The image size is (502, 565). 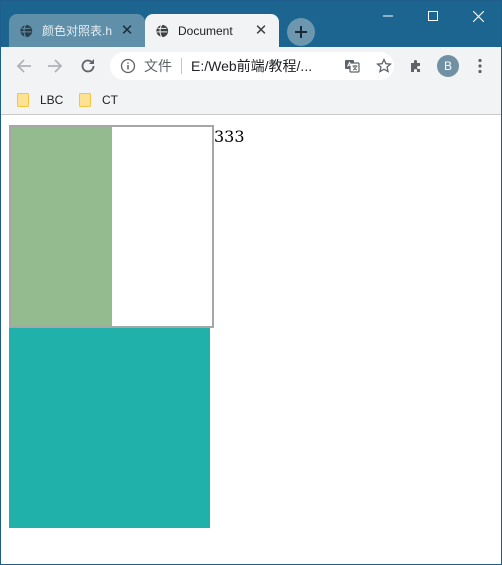 What do you see at coordinates (128, 66) in the screenshot?
I see `info-icon` at bounding box center [128, 66].